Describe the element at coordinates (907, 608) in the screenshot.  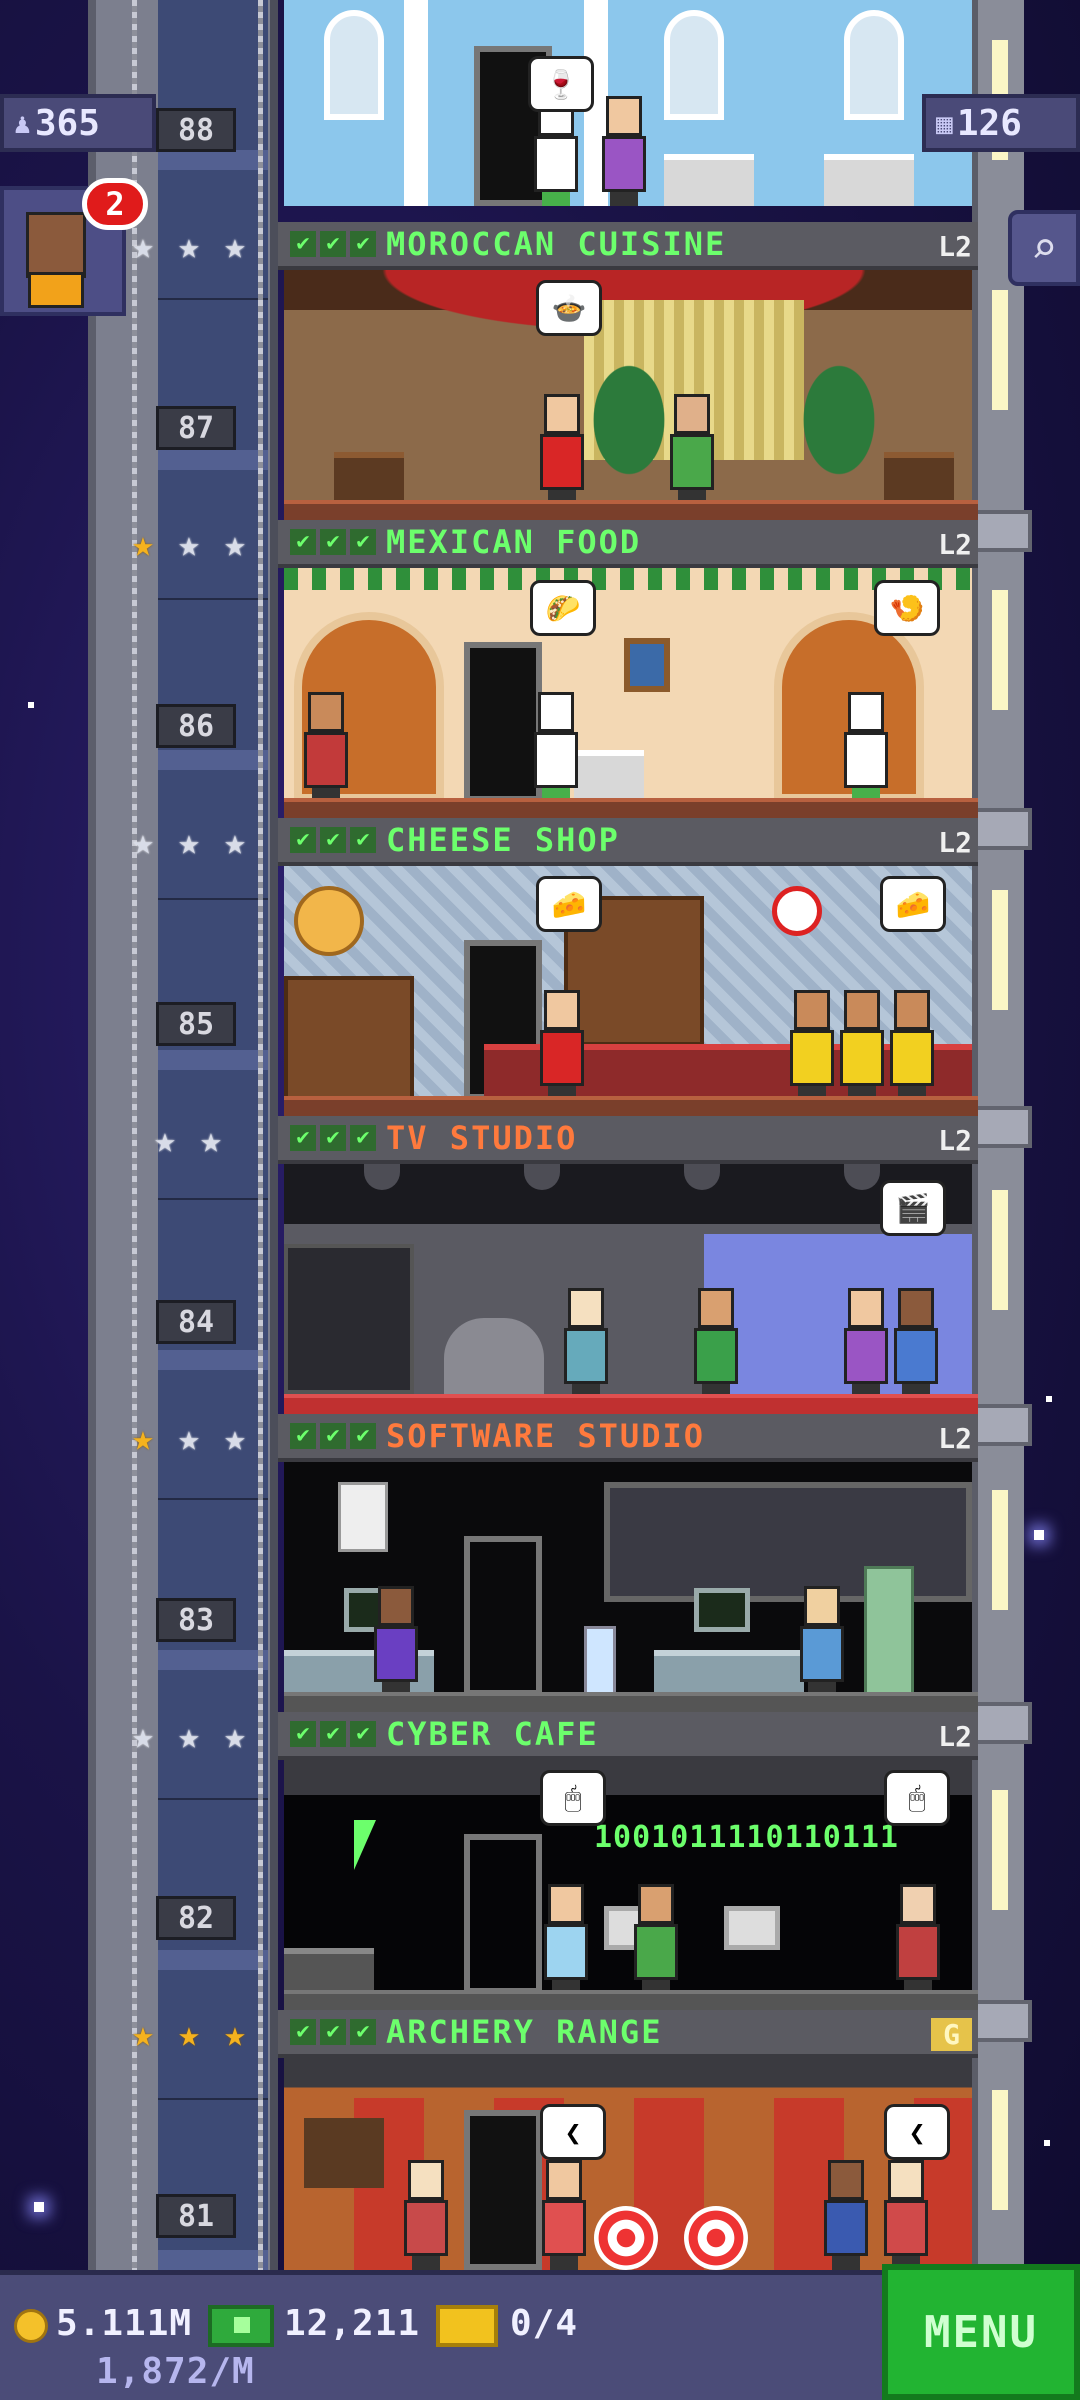
I see `bitizen-thought-bubble: 🍤` at that location.